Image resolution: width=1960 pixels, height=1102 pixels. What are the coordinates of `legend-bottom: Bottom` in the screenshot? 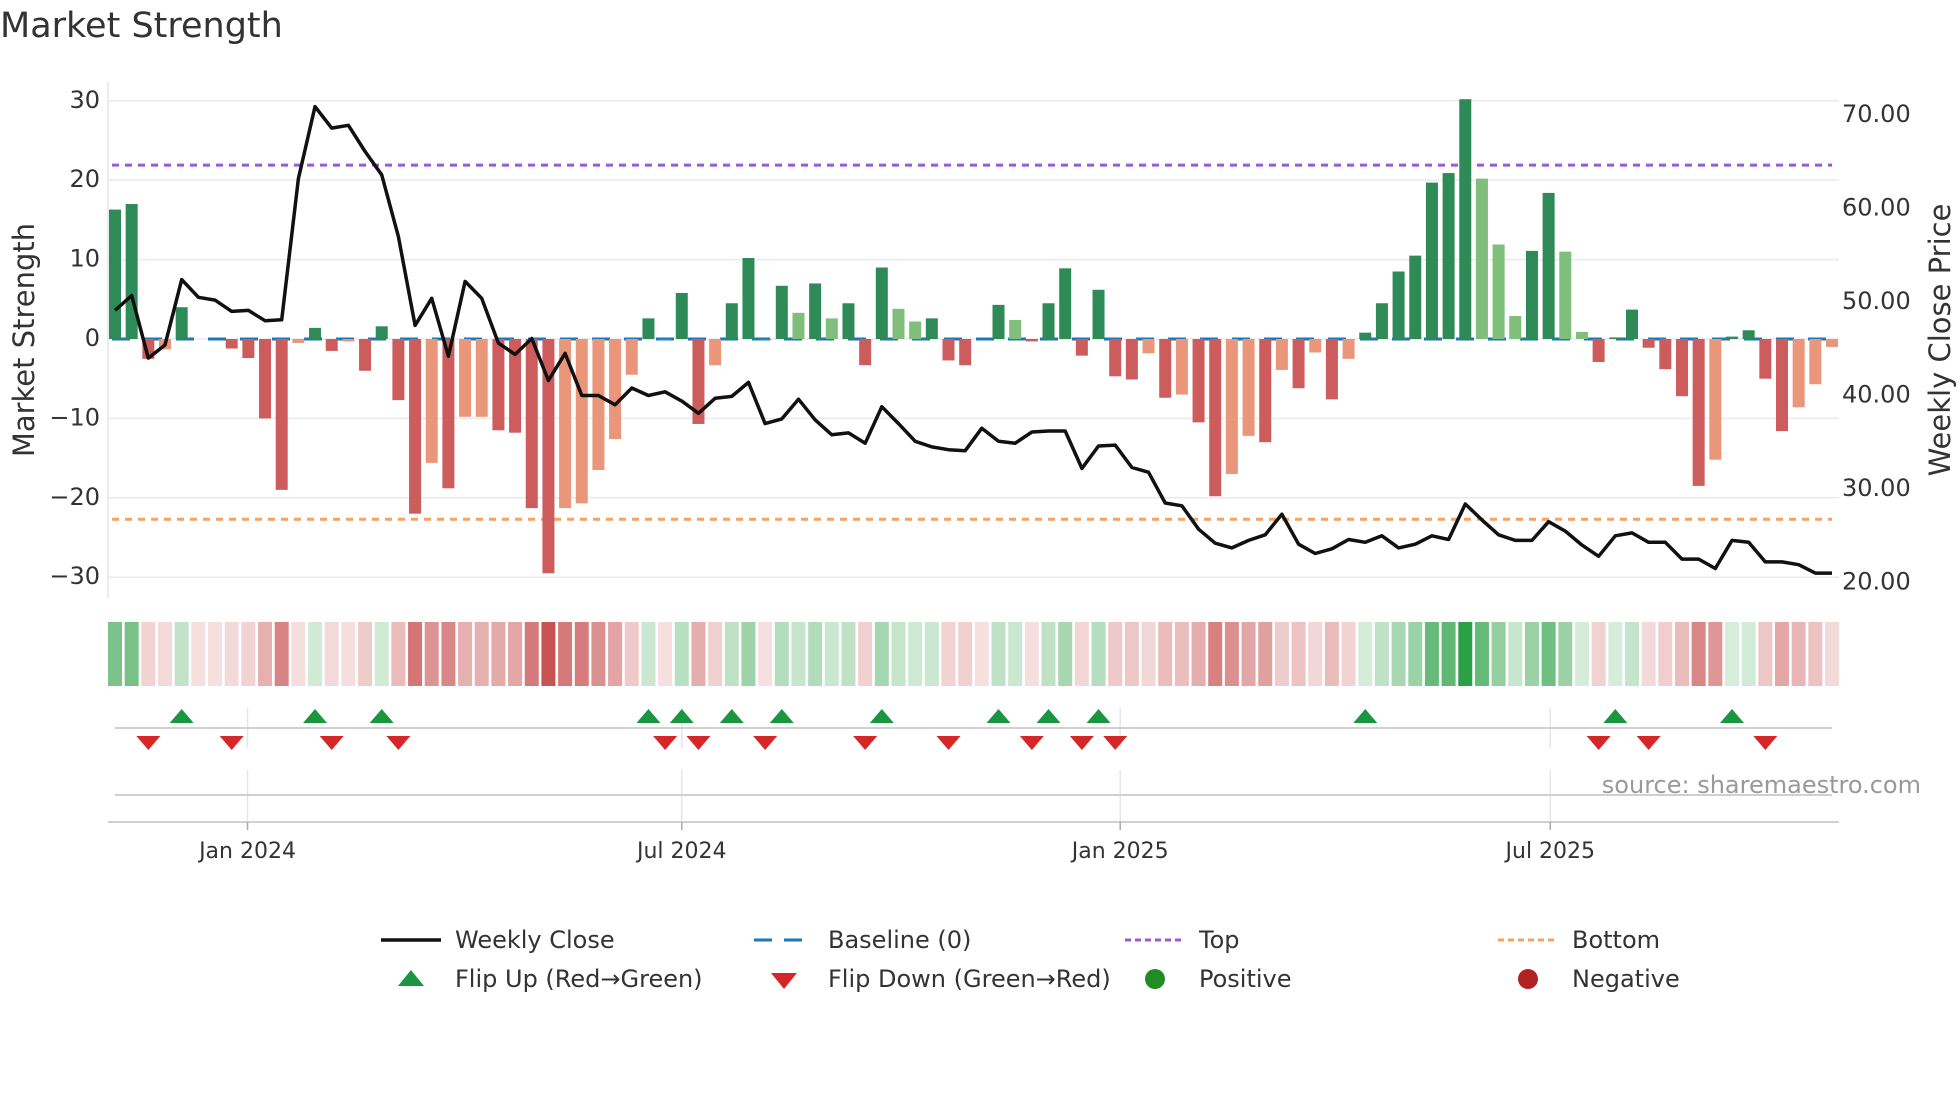 It's located at (1579, 940).